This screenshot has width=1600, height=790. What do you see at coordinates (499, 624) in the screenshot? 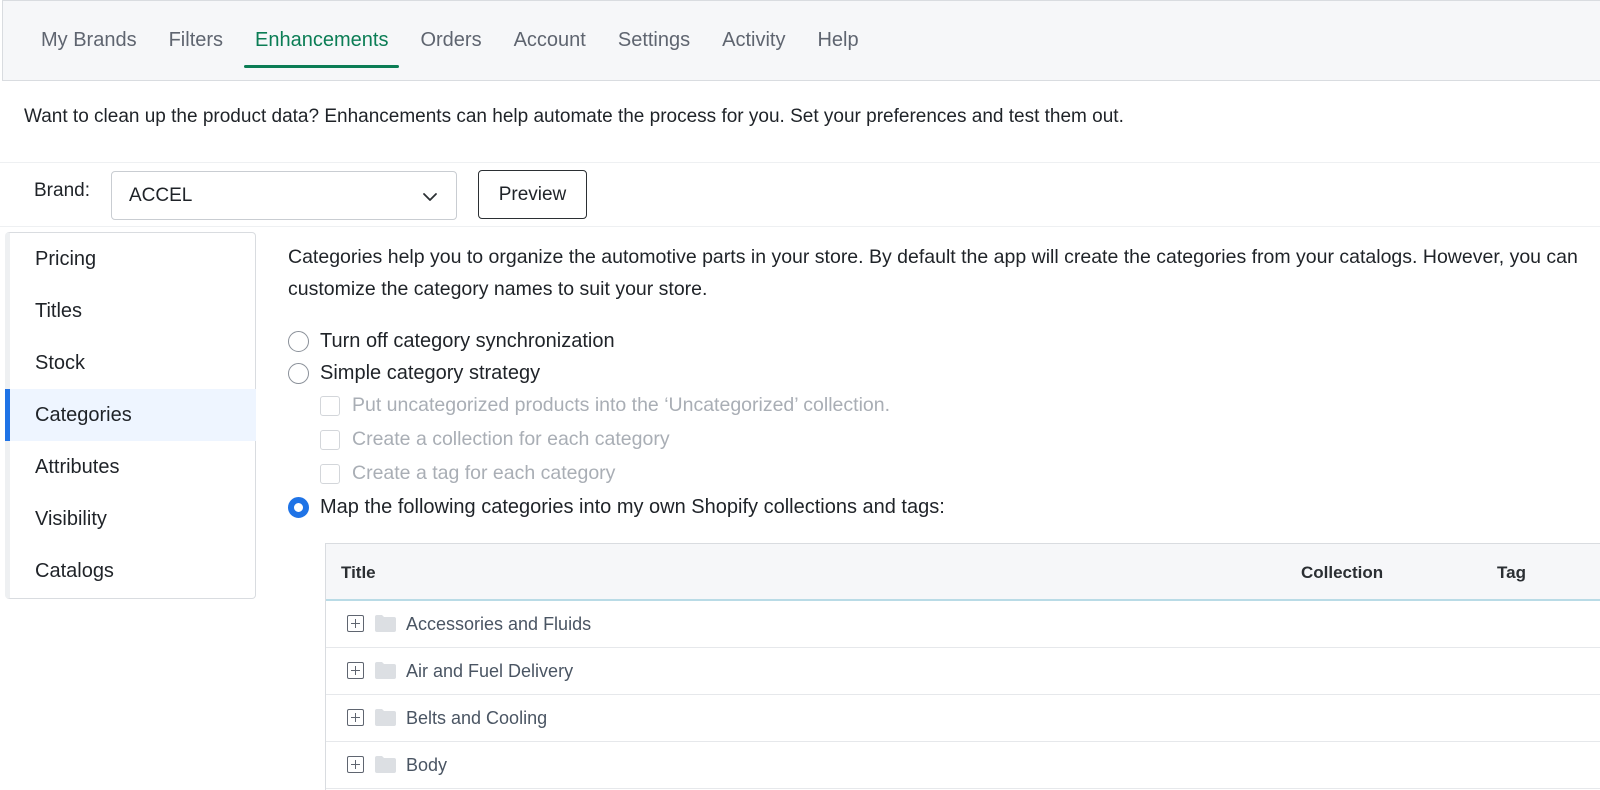
I see `row-title: Accessories and Fluids` at bounding box center [499, 624].